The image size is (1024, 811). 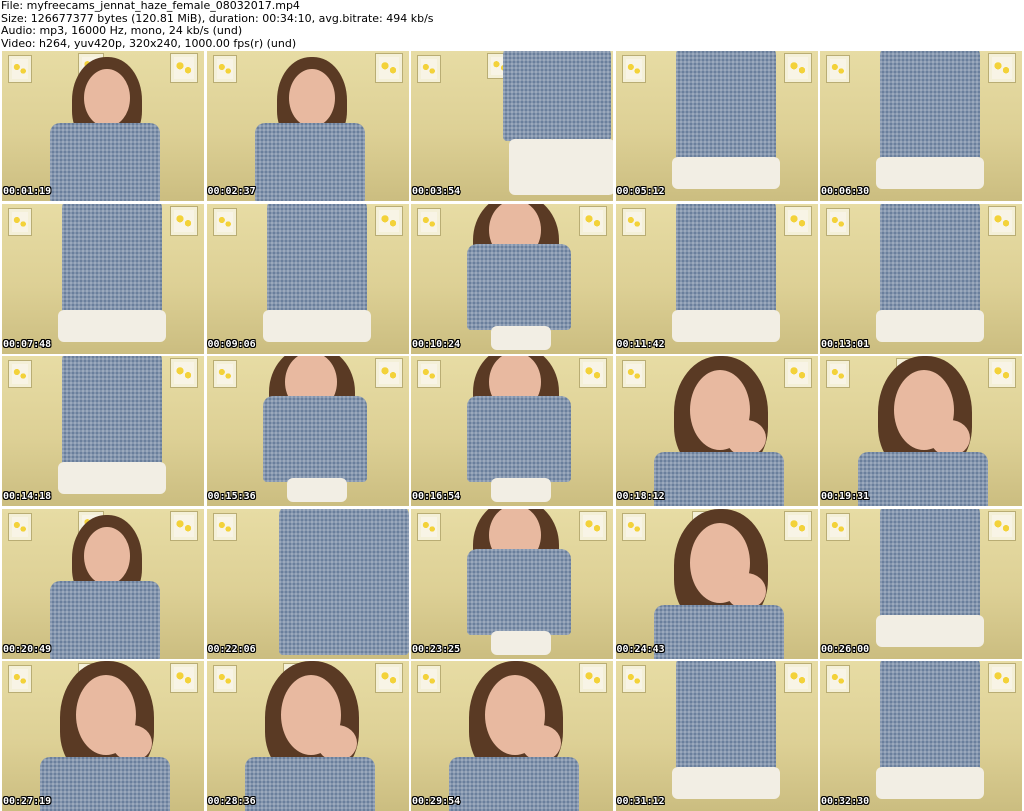 What do you see at coordinates (436, 344) in the screenshot?
I see `thumbnail-timestamp: 00:10:24` at bounding box center [436, 344].